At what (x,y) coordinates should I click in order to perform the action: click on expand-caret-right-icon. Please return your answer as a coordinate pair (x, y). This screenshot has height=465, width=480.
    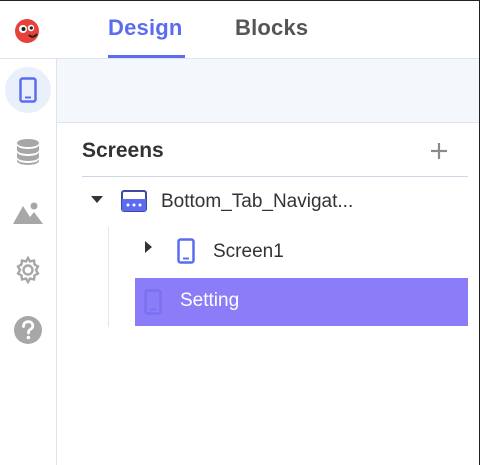
    Looking at the image, I should click on (148, 247).